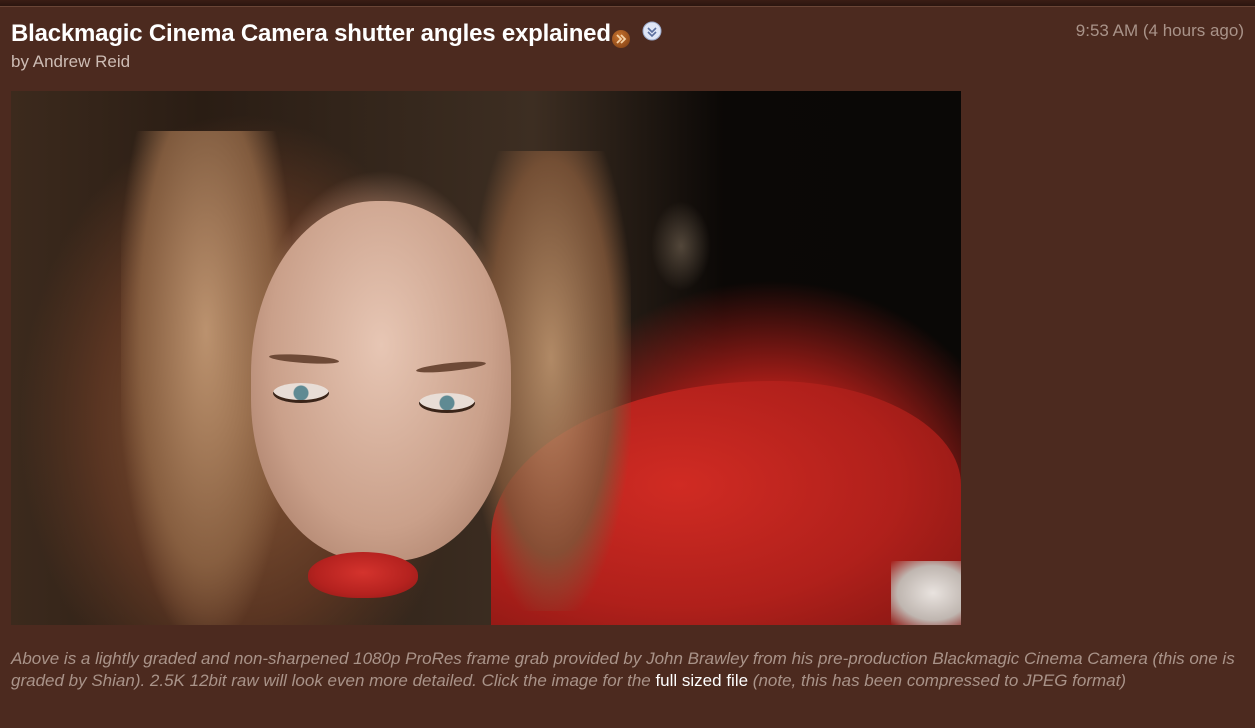  I want to click on photo-eye-right, so click(447, 403).